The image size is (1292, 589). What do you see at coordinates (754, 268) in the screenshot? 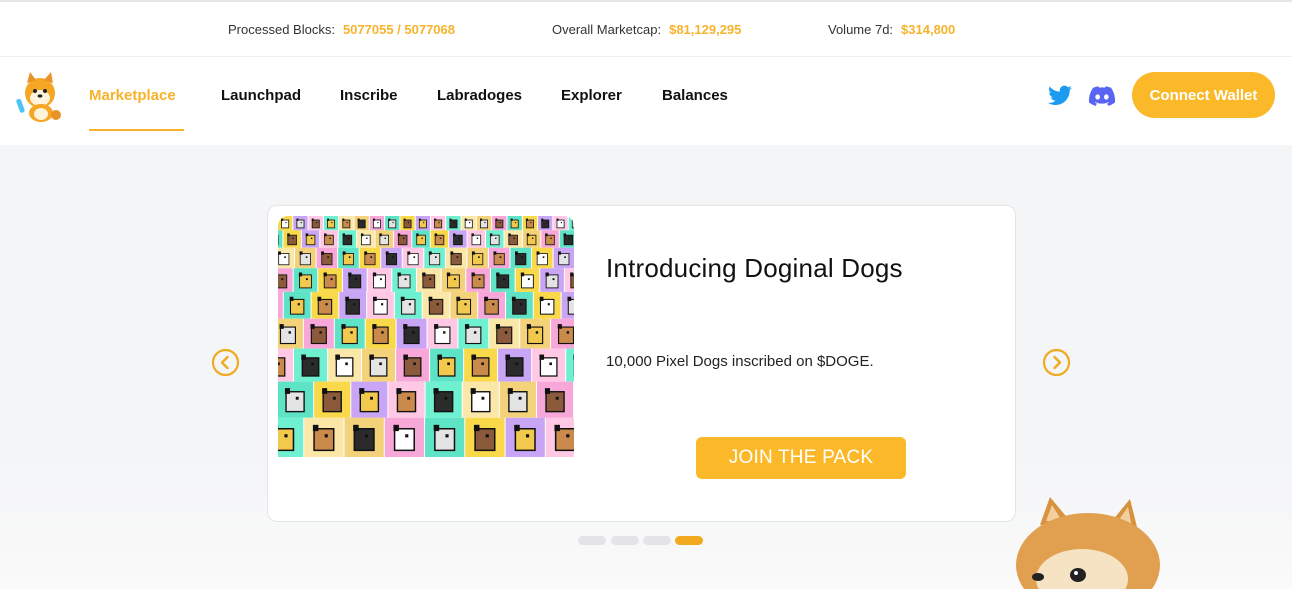
I see `slide-title: Introducing Doginal Dogs` at bounding box center [754, 268].